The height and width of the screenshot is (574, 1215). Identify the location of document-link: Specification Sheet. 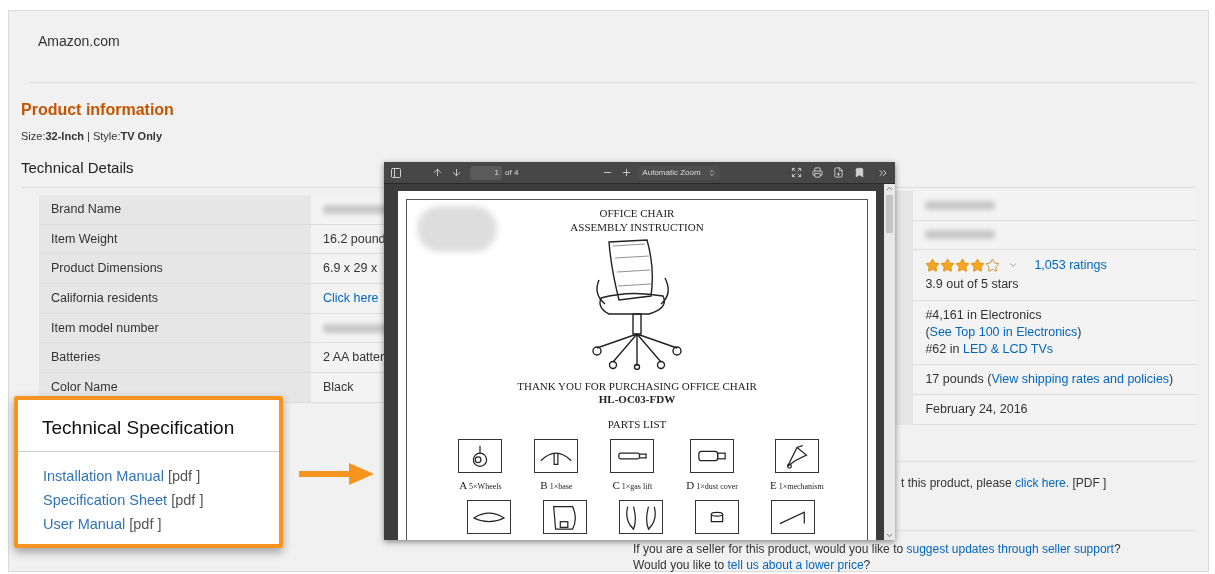
(105, 499).